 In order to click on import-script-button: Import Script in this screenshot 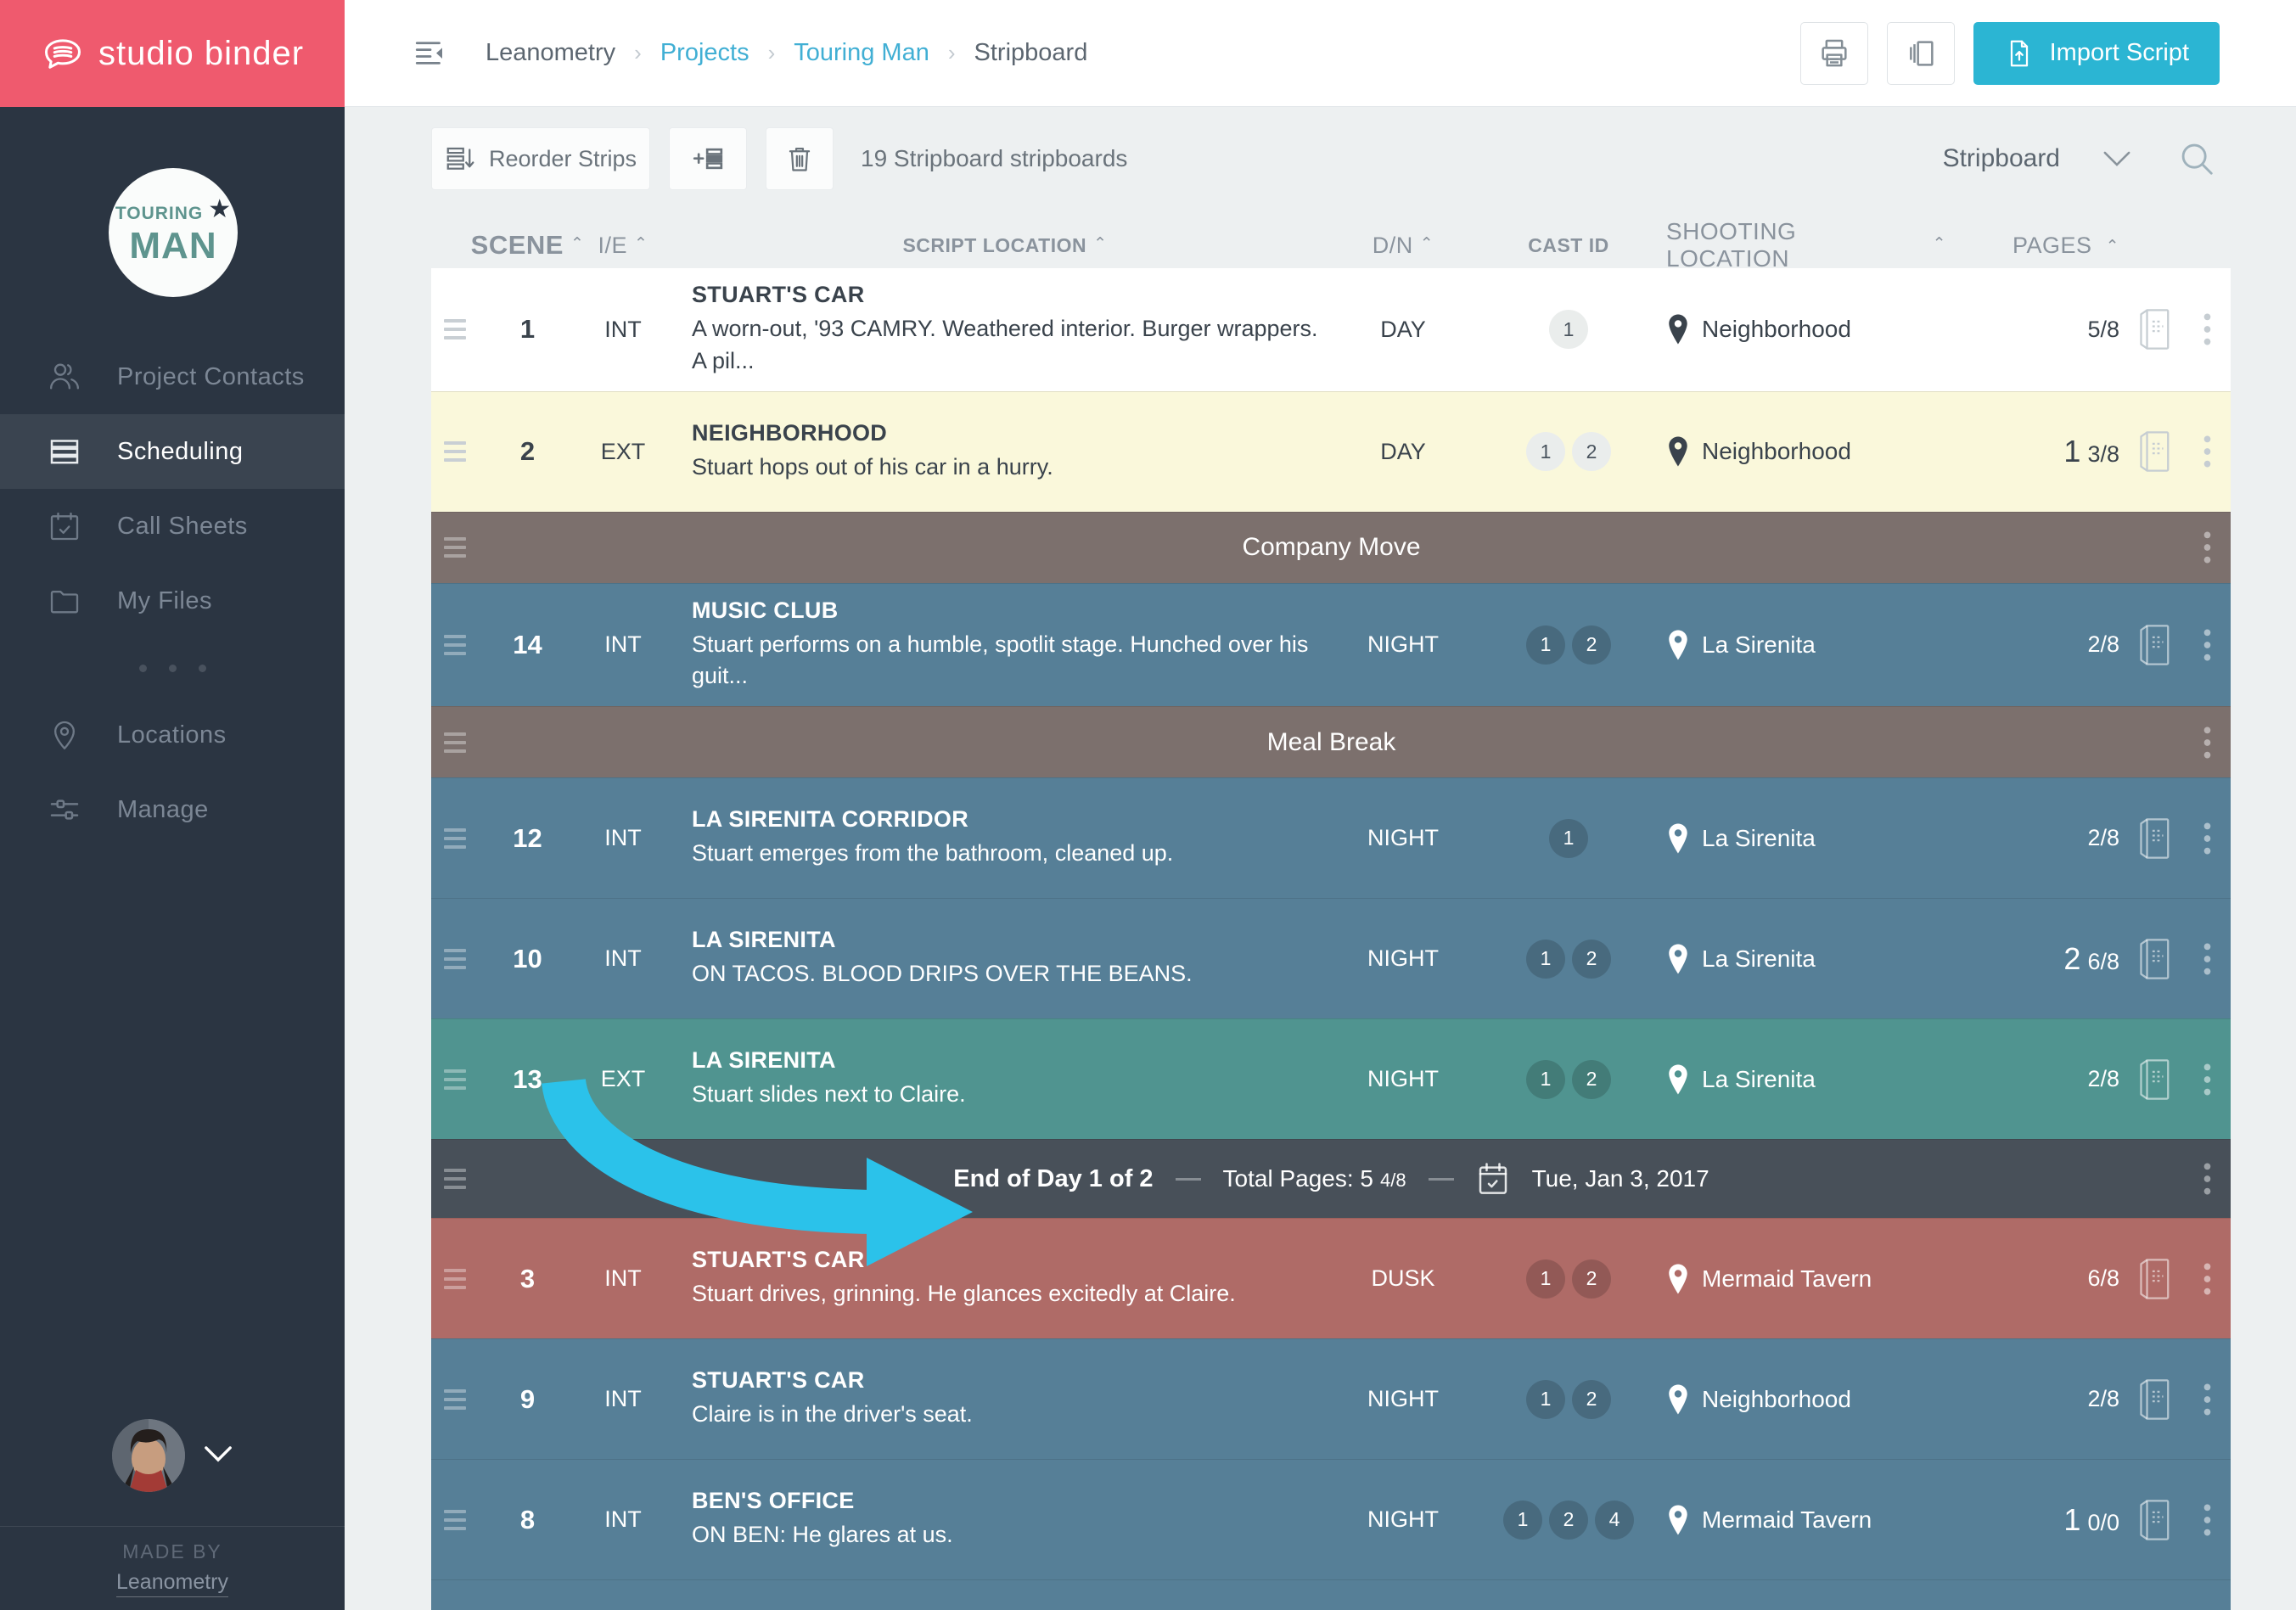, I will do `click(2096, 53)`.